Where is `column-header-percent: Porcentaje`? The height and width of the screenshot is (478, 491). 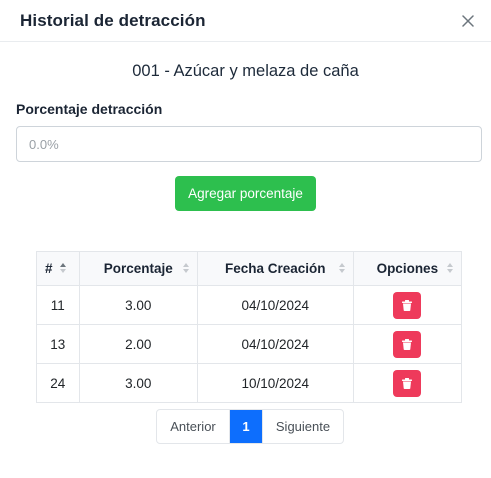 column-header-percent: Porcentaje is located at coordinates (138, 268).